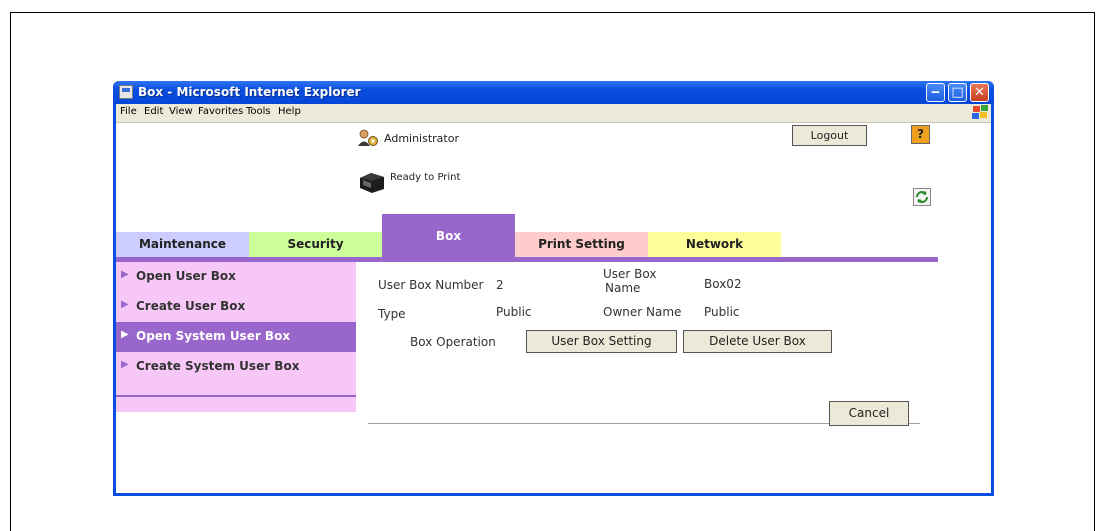 The image size is (1103, 531). Describe the element at coordinates (723, 284) in the screenshot. I see `box-name-value: Box02` at that location.